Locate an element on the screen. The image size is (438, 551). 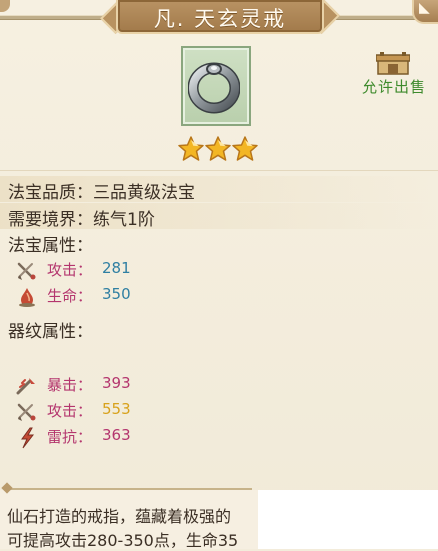
shop-icon is located at coordinates (393, 64).